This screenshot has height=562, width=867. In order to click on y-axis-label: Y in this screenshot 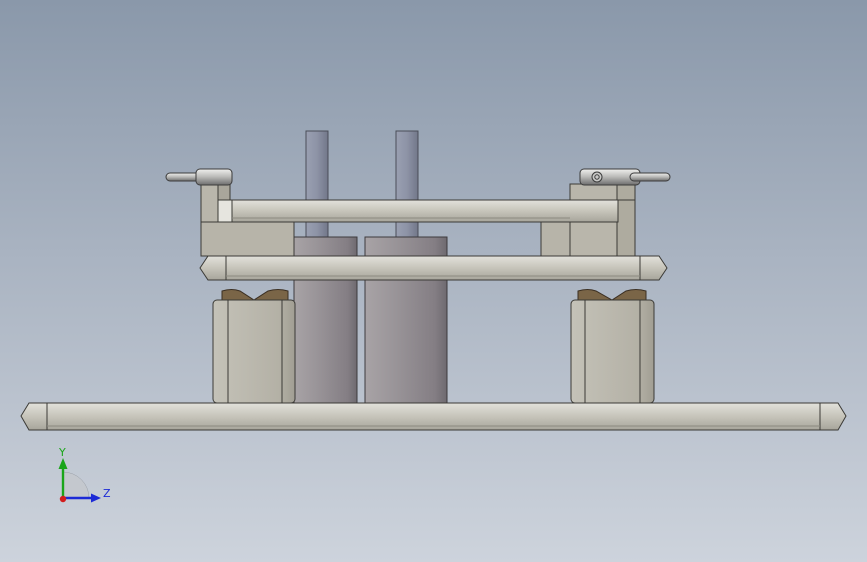, I will do `click(62, 452)`.